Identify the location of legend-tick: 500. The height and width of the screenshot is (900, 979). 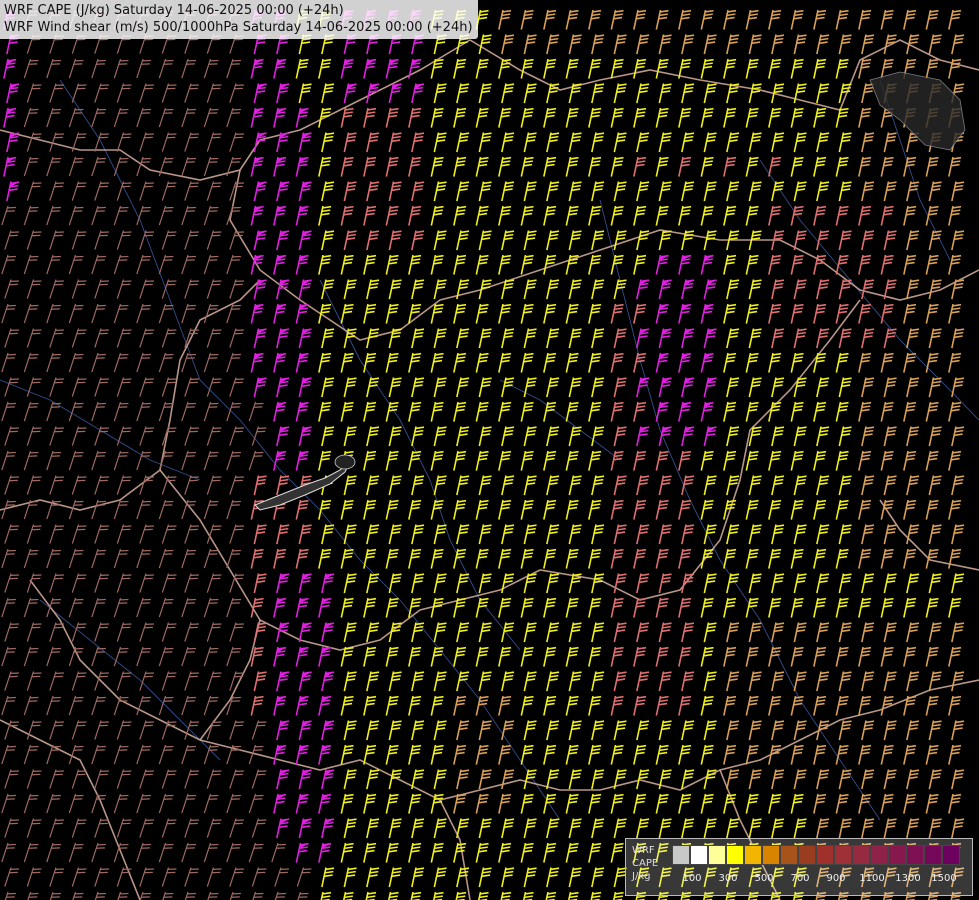
(764, 878).